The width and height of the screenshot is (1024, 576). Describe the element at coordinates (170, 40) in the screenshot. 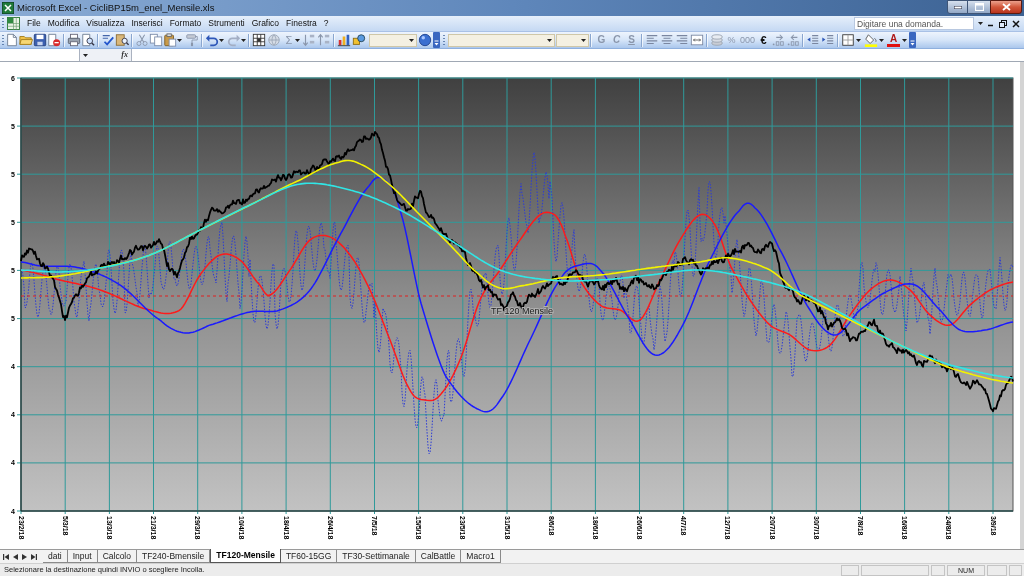

I see `clipboard-icon` at that location.